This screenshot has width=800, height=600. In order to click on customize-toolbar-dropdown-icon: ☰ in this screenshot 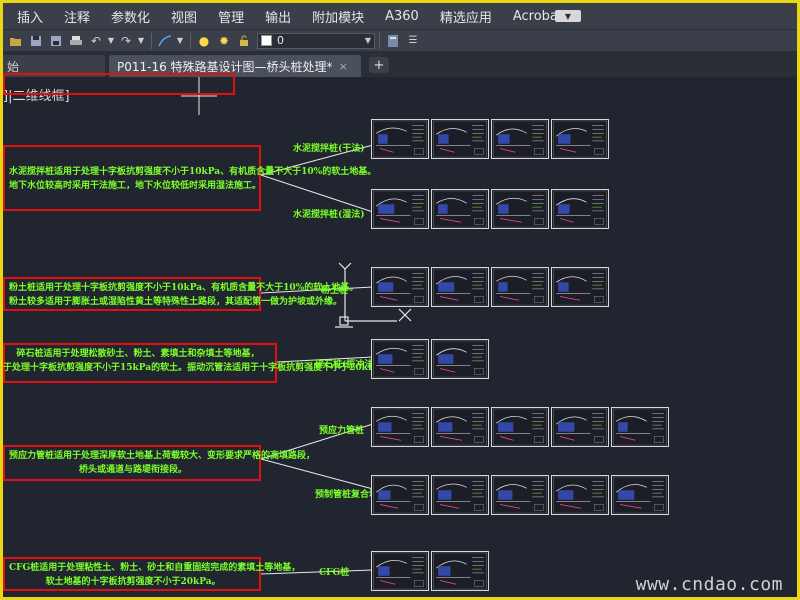, I will do `click(413, 41)`.